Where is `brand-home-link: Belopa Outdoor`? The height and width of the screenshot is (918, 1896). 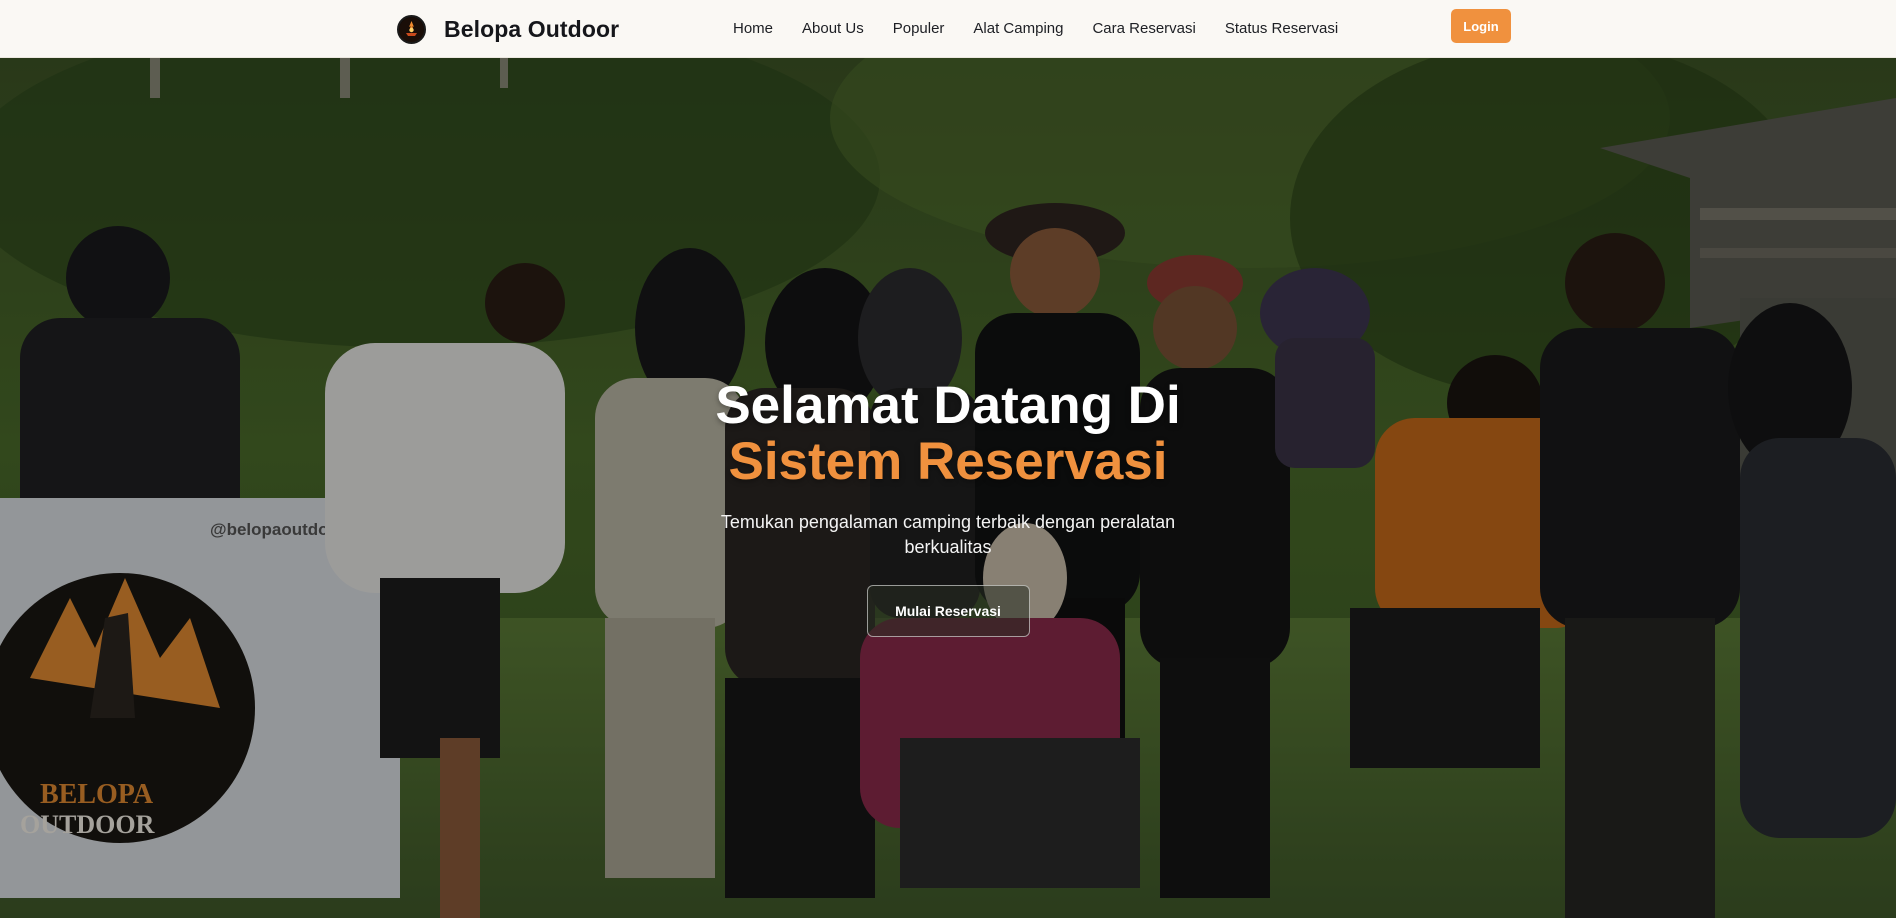
brand-home-link: Belopa Outdoor is located at coordinates (508, 29).